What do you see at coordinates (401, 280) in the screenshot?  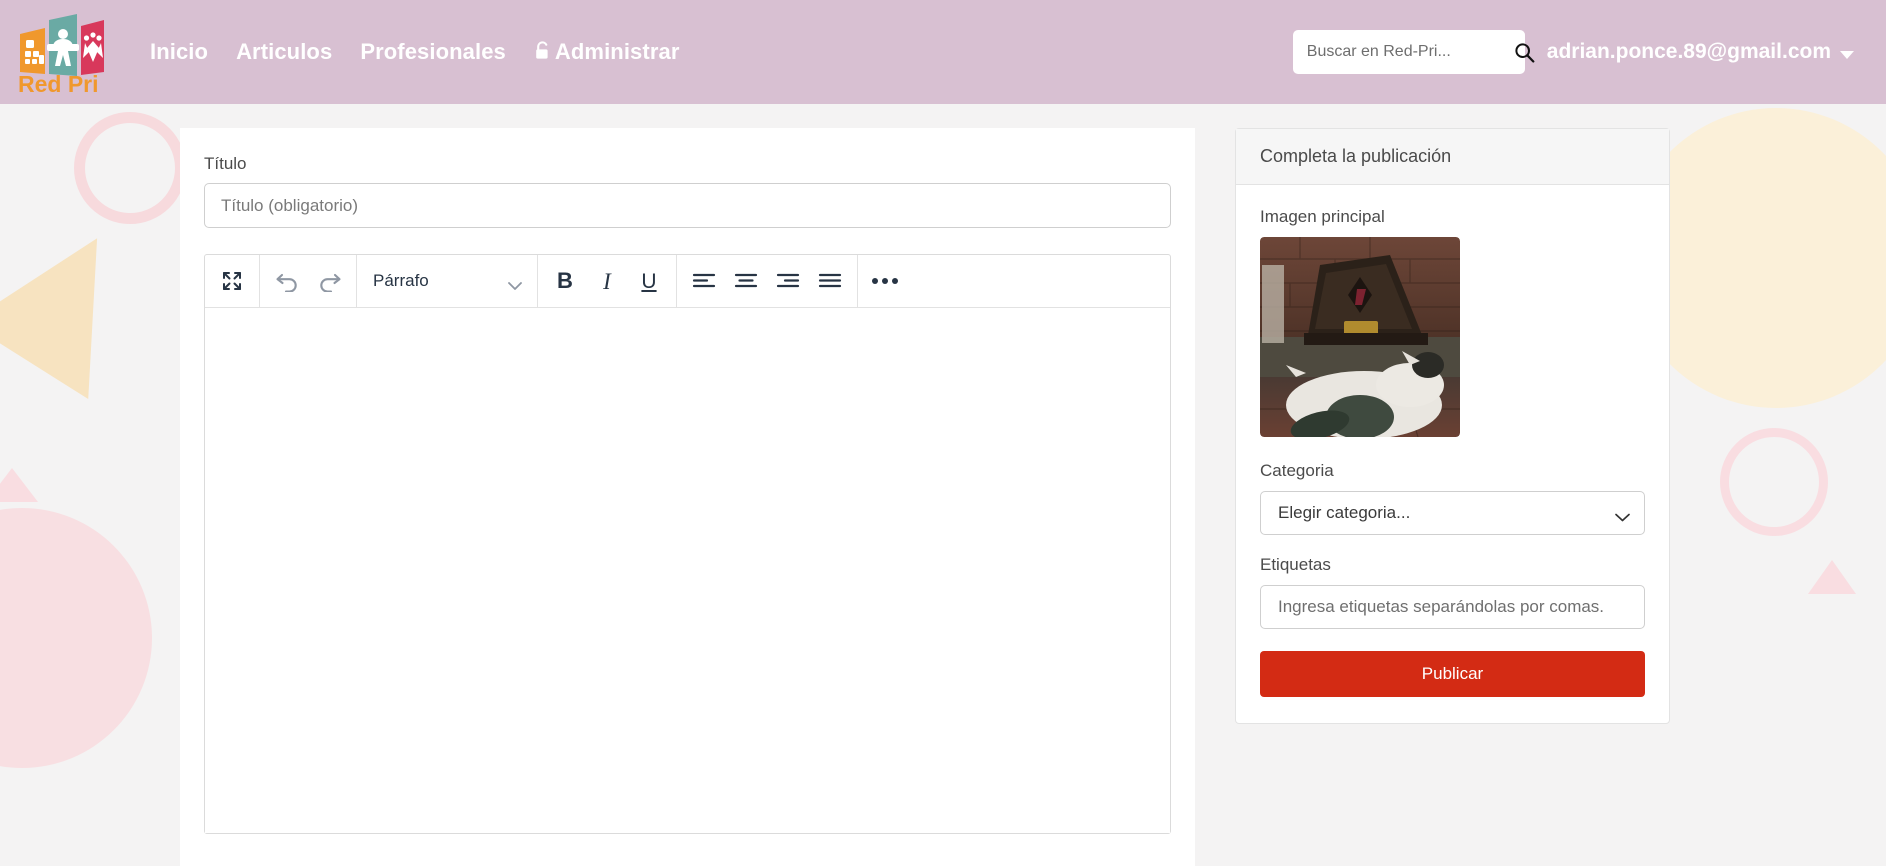 I see `block-format-value: Párrafo` at bounding box center [401, 280].